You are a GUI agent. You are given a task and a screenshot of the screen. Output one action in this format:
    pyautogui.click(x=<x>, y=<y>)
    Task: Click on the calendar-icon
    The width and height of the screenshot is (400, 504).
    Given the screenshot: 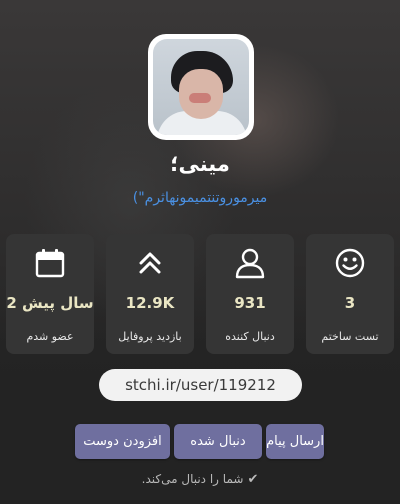 What is the action you would take?
    pyautogui.click(x=50, y=263)
    